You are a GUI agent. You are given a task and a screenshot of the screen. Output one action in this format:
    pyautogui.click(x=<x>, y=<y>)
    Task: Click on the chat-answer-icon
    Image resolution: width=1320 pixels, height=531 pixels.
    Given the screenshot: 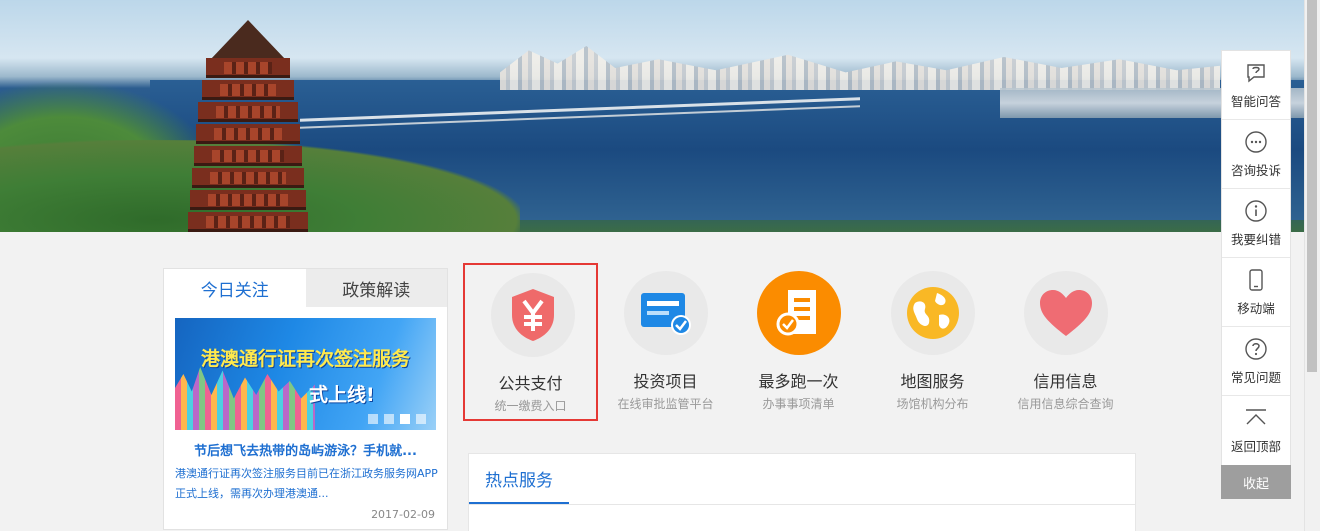 What is the action you would take?
    pyautogui.click(x=1256, y=72)
    